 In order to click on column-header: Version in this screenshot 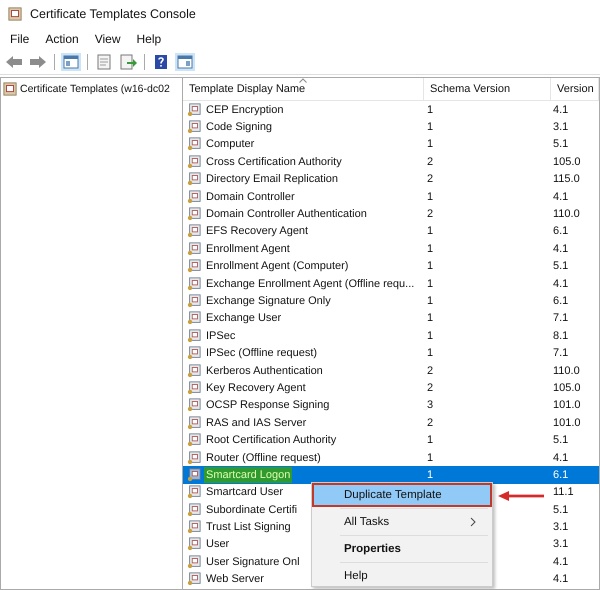, I will do `click(575, 89)`.